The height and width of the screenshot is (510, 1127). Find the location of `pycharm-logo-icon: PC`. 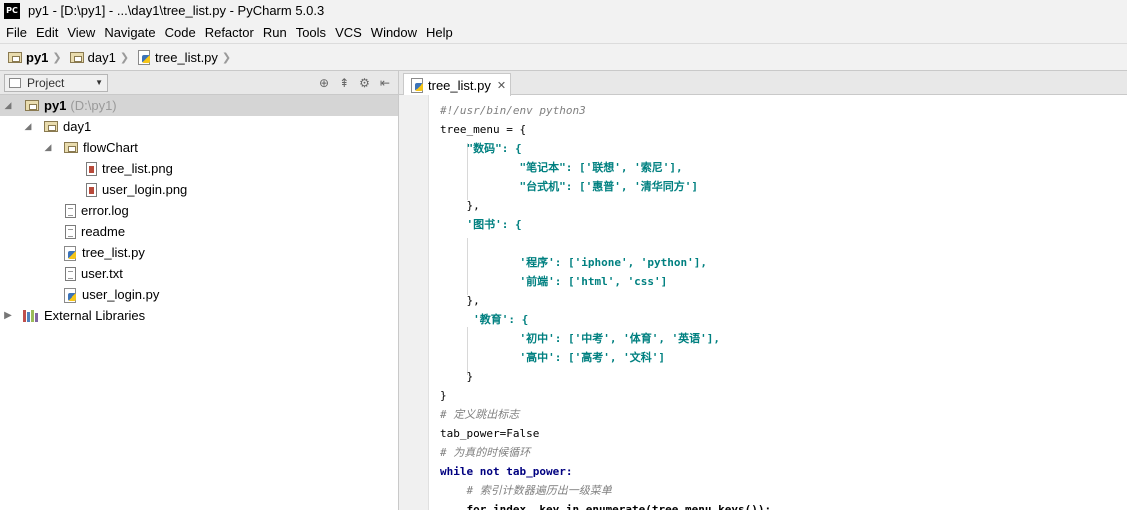

pycharm-logo-icon: PC is located at coordinates (12, 10).